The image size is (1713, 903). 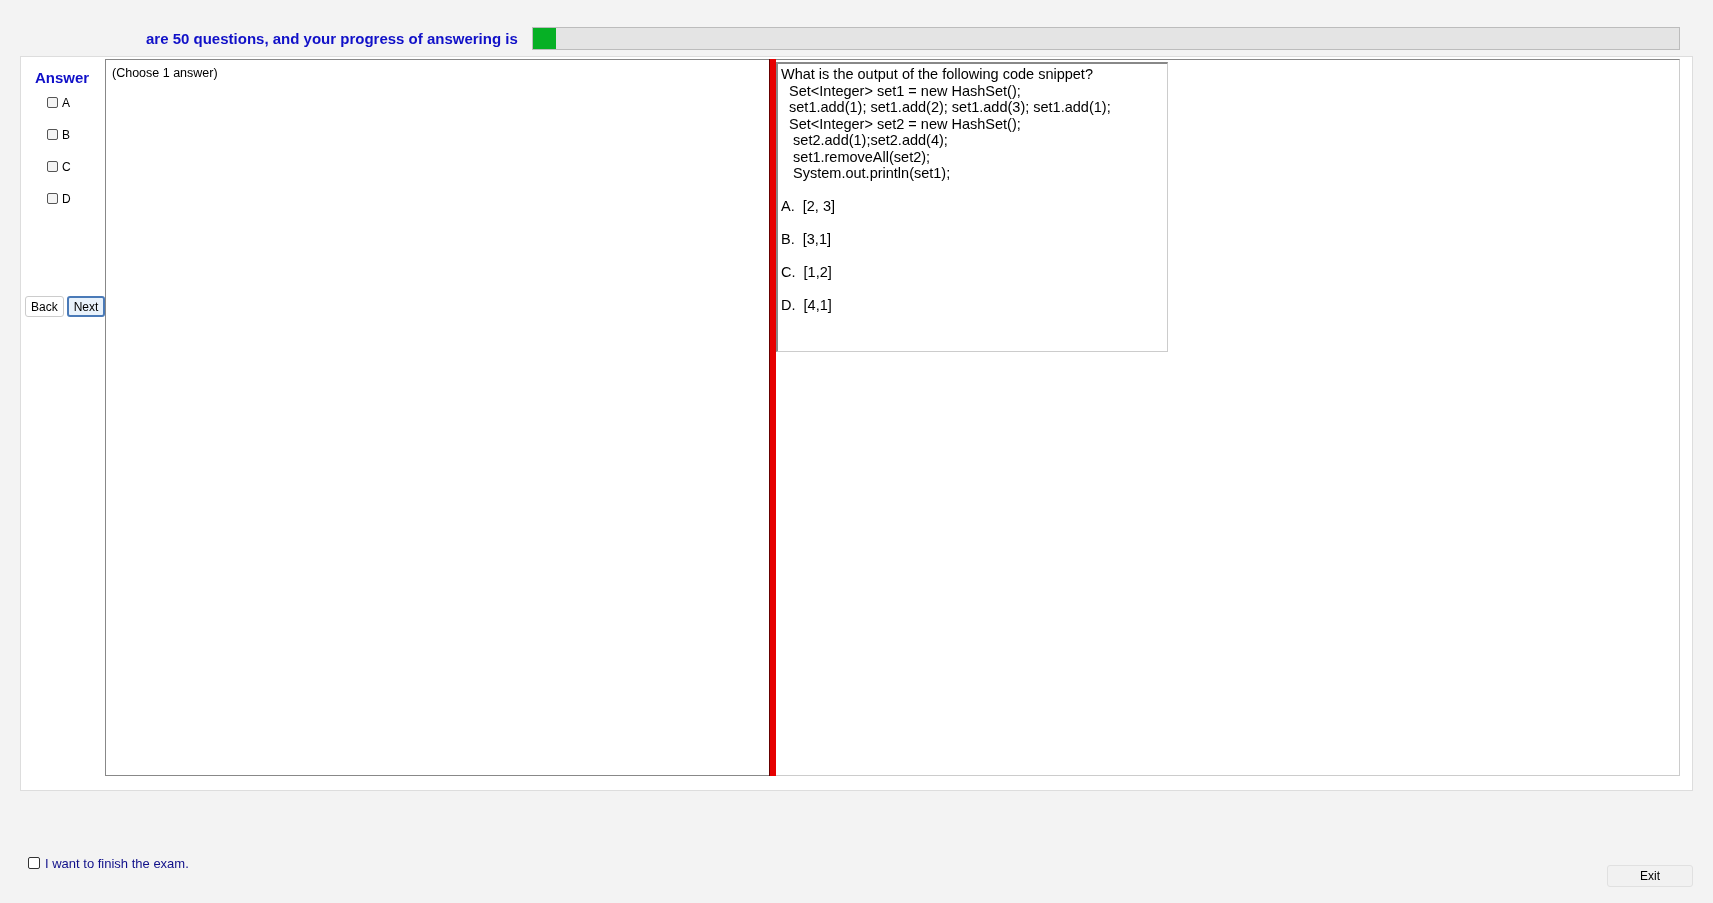 What do you see at coordinates (807, 305) in the screenshot?
I see `answer-choice: D. [4,1]` at bounding box center [807, 305].